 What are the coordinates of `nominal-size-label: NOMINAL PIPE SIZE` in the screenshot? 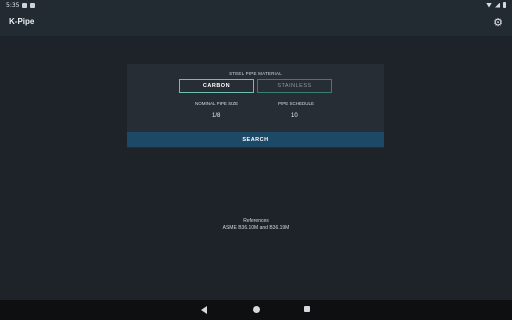 It's located at (217, 103).